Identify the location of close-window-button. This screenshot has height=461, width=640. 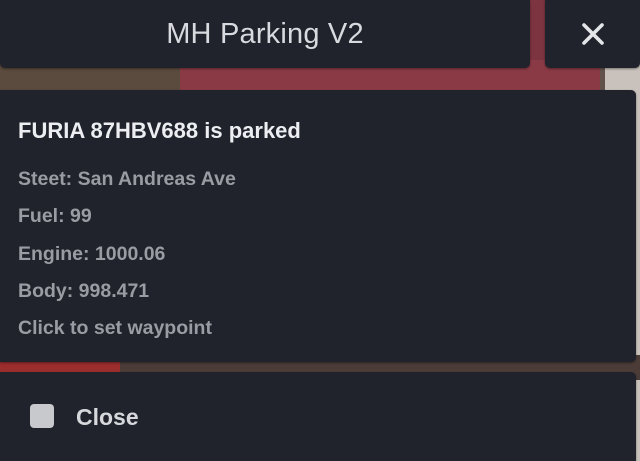
(592, 34).